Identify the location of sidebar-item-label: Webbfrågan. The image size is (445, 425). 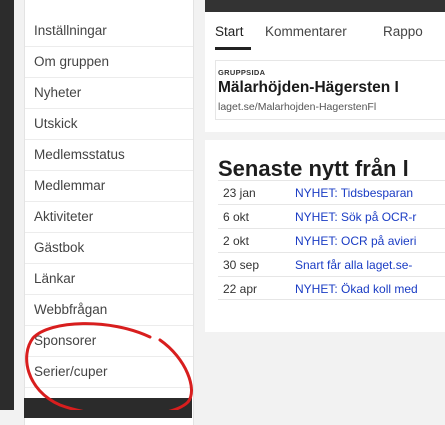
(71, 309).